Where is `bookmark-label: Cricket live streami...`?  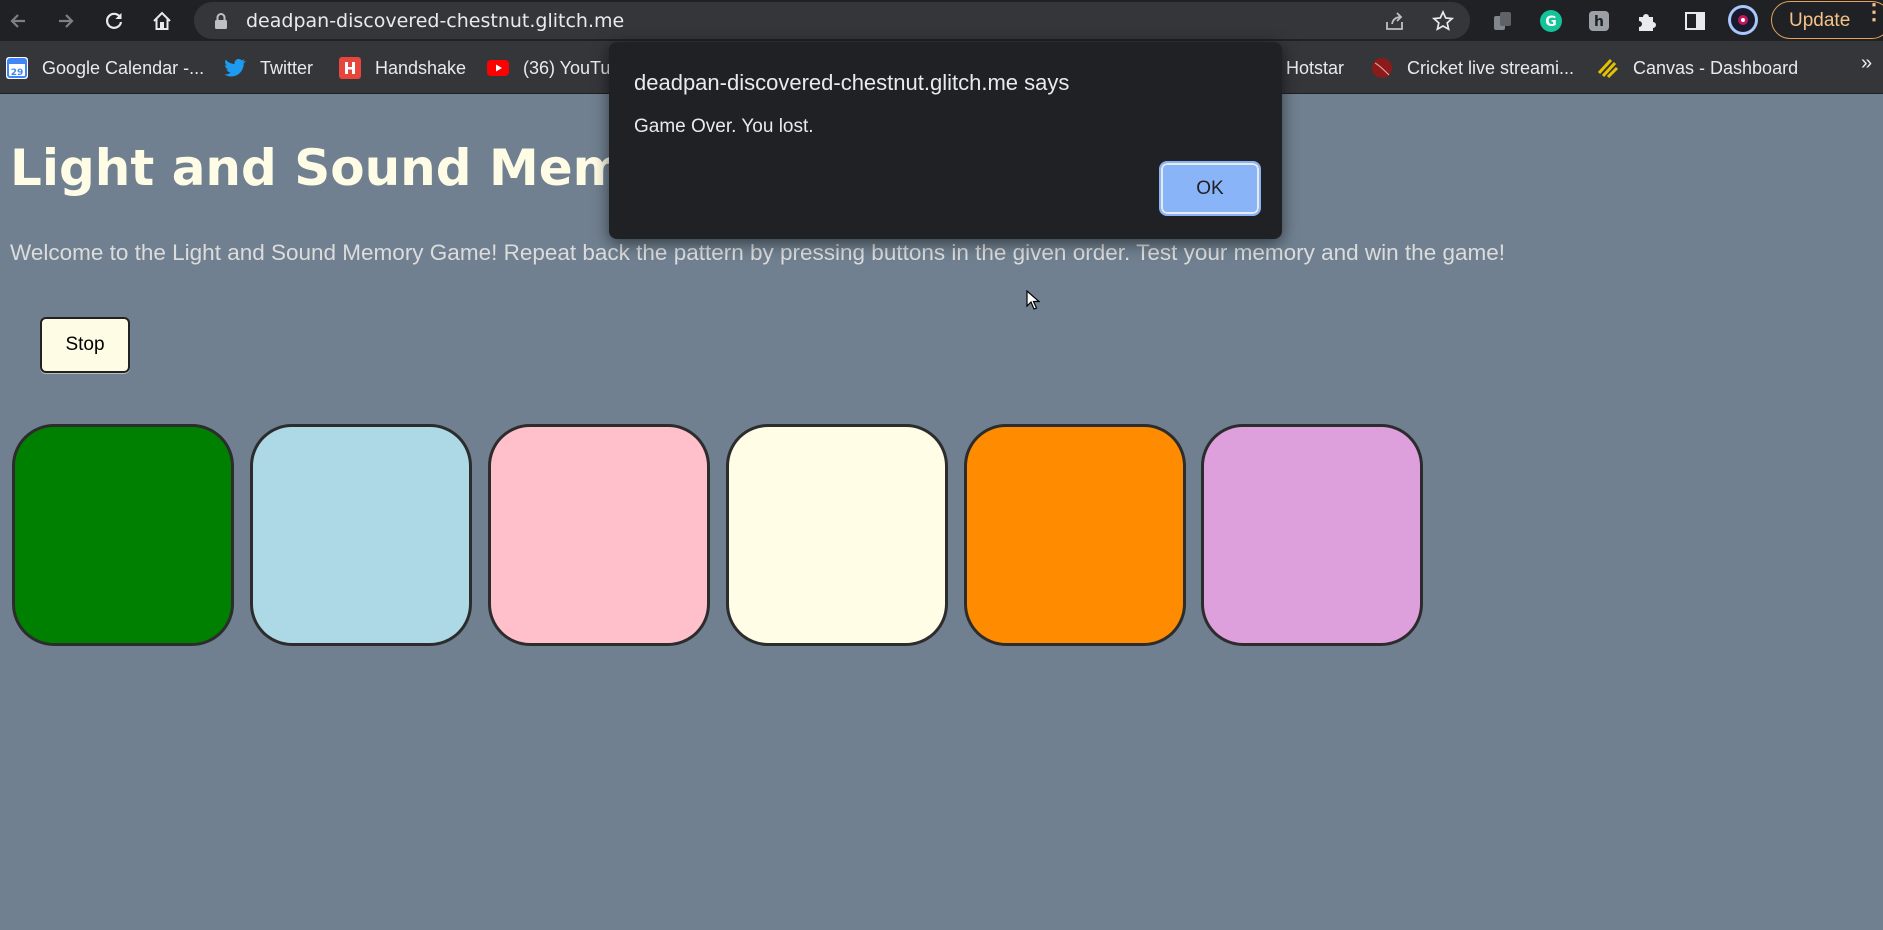 bookmark-label: Cricket live streami... is located at coordinates (1491, 67).